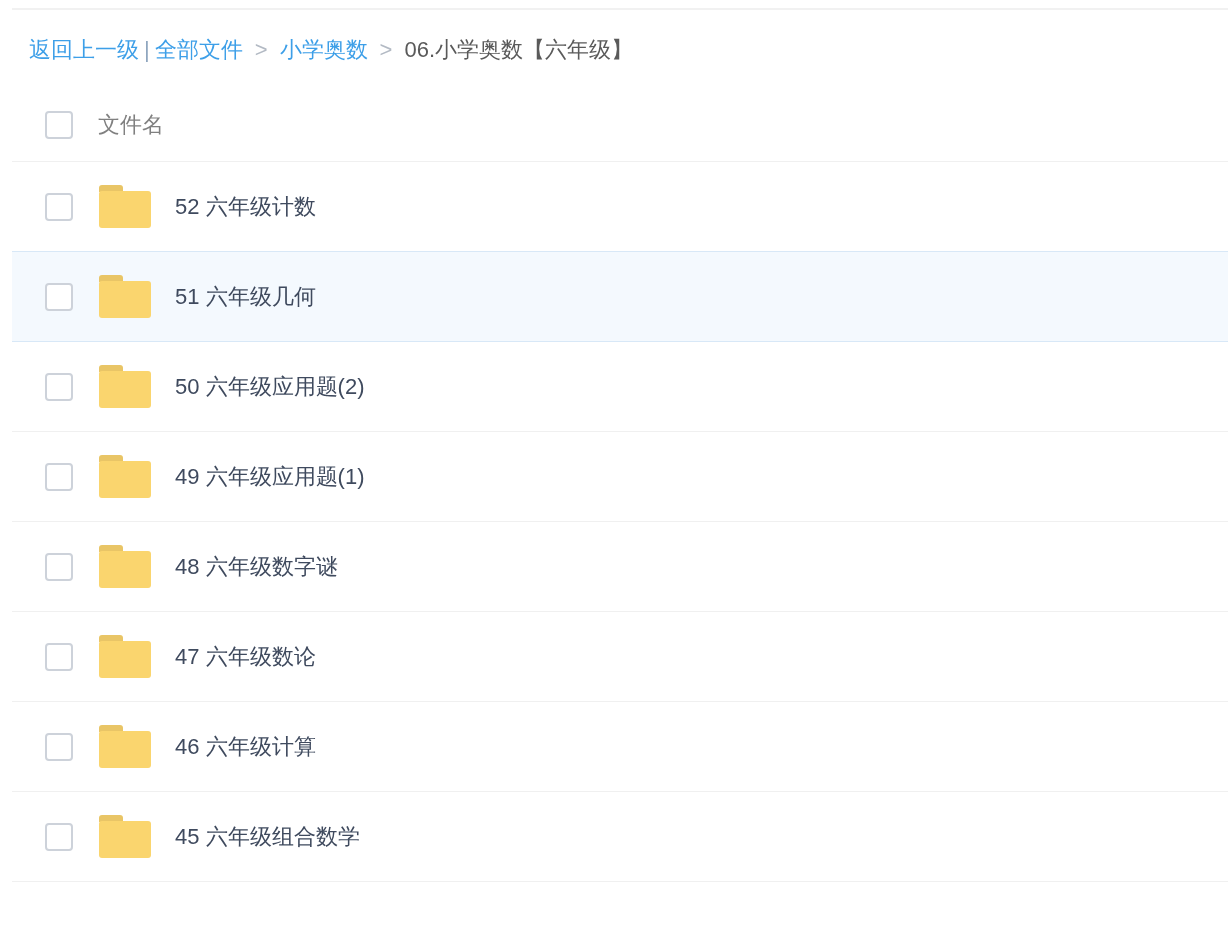 This screenshot has height=932, width=1228. I want to click on folder-name: 52 六年级计数, so click(245, 206).